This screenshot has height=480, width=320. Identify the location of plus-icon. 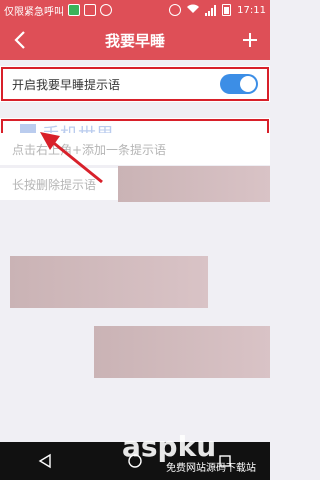
(250, 40).